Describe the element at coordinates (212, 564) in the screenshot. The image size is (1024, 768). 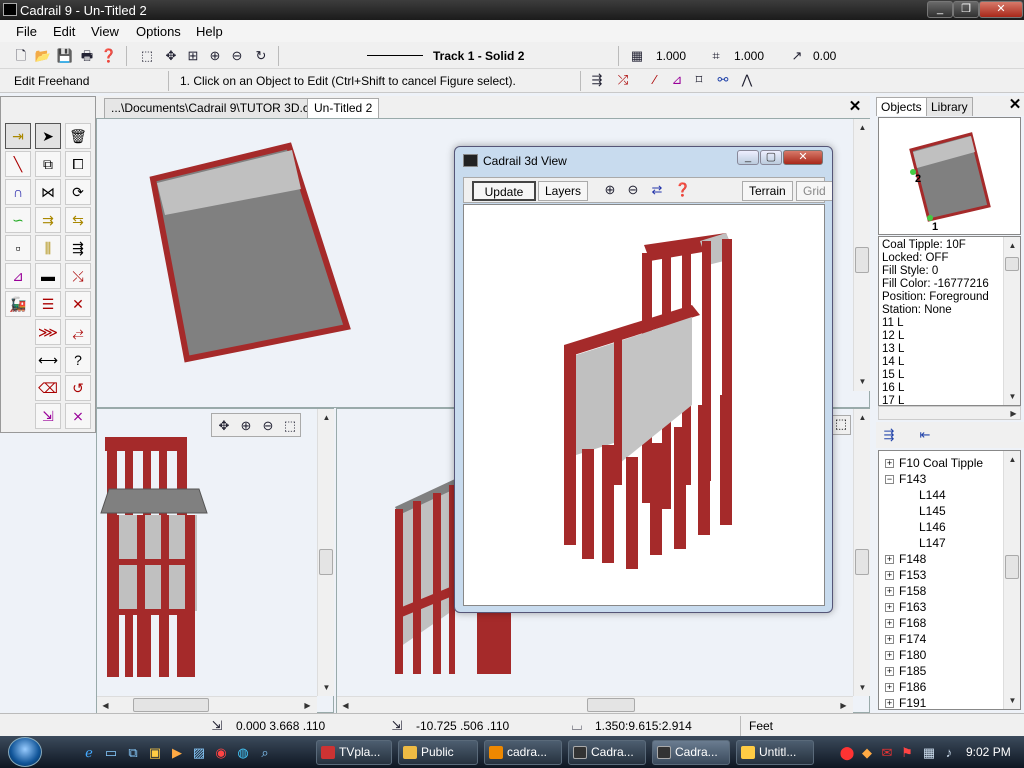
I see `front-view-canvas` at that location.